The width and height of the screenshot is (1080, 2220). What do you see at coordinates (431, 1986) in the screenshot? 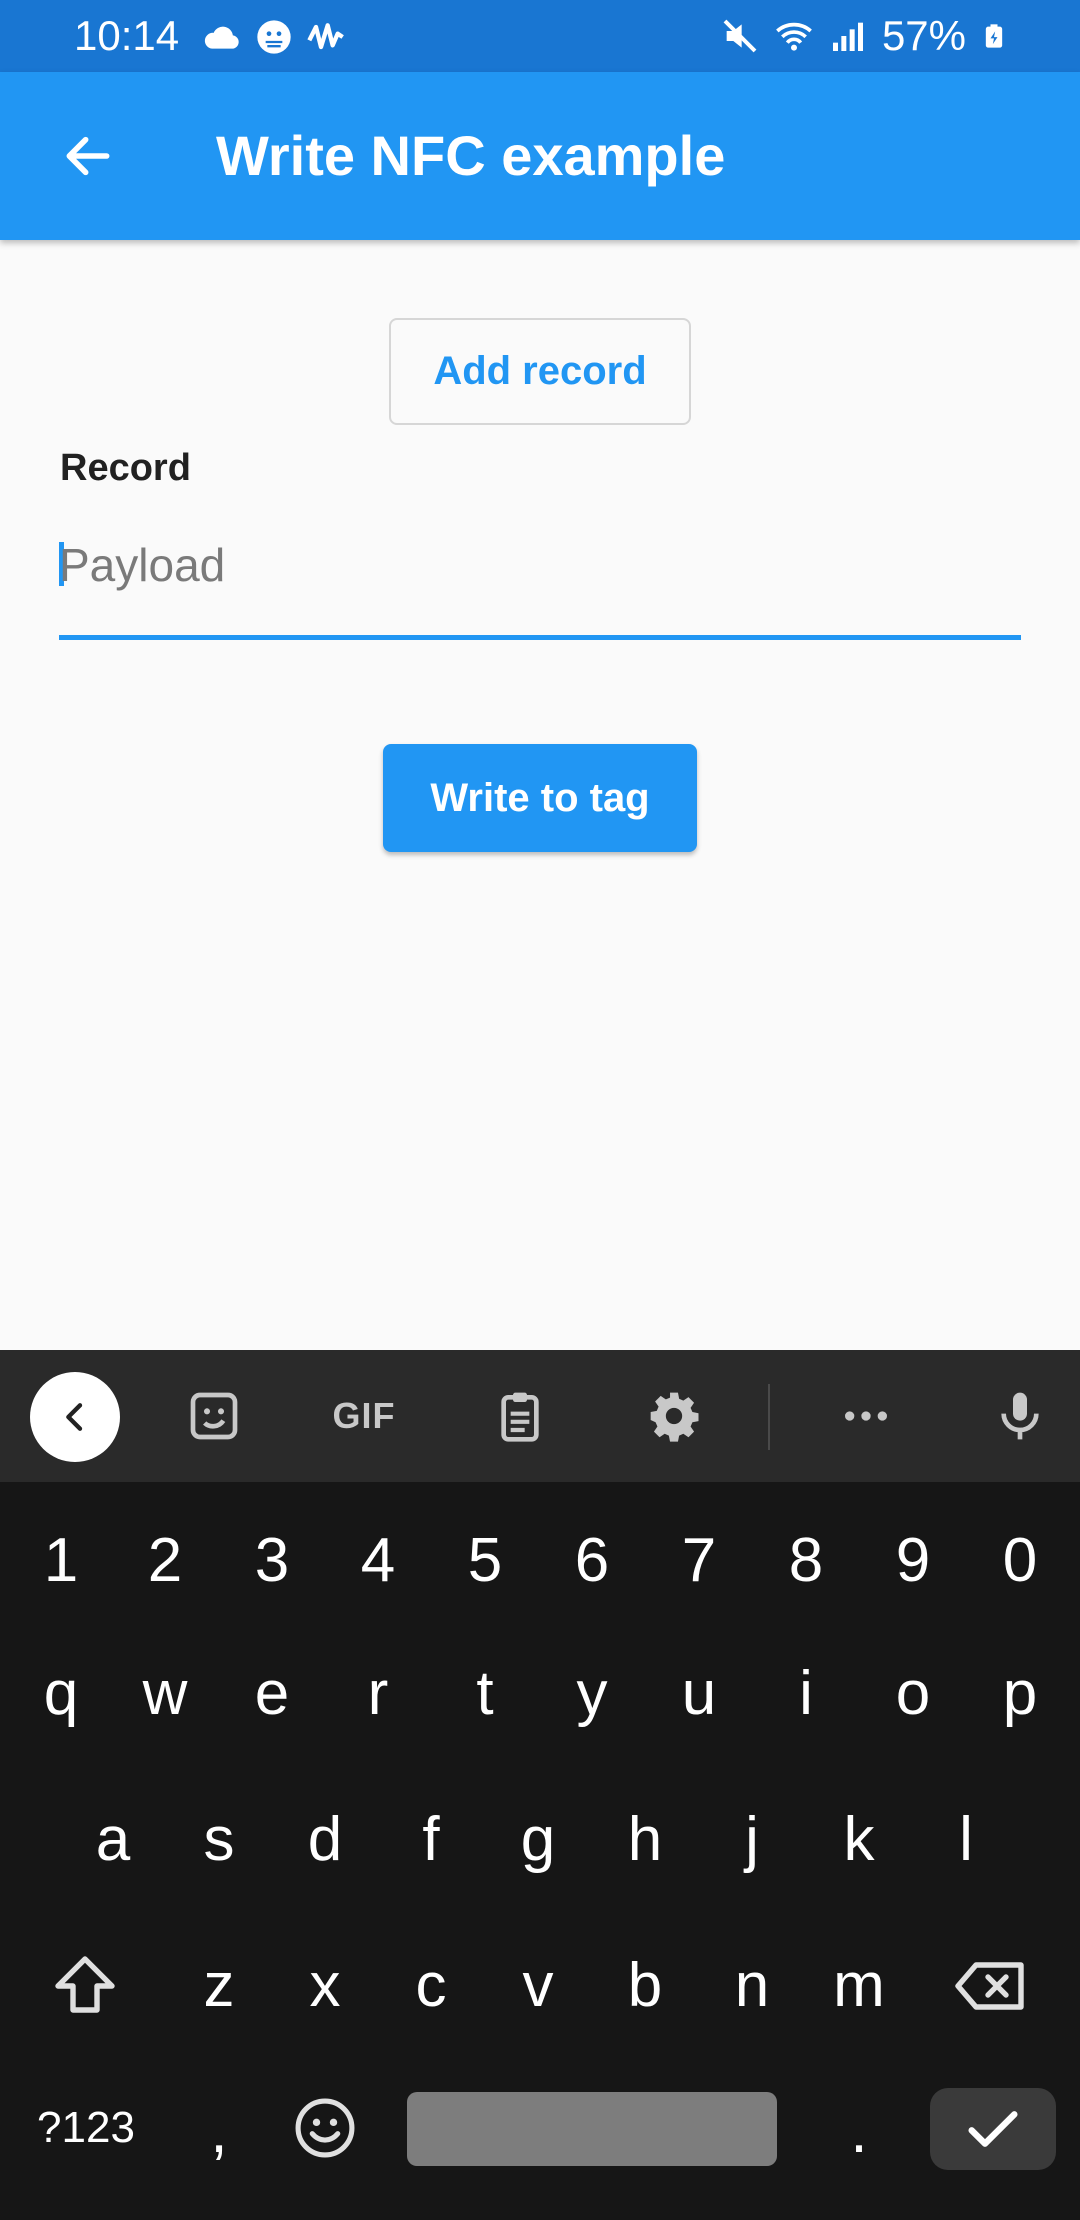
I see `key-c: c` at bounding box center [431, 1986].